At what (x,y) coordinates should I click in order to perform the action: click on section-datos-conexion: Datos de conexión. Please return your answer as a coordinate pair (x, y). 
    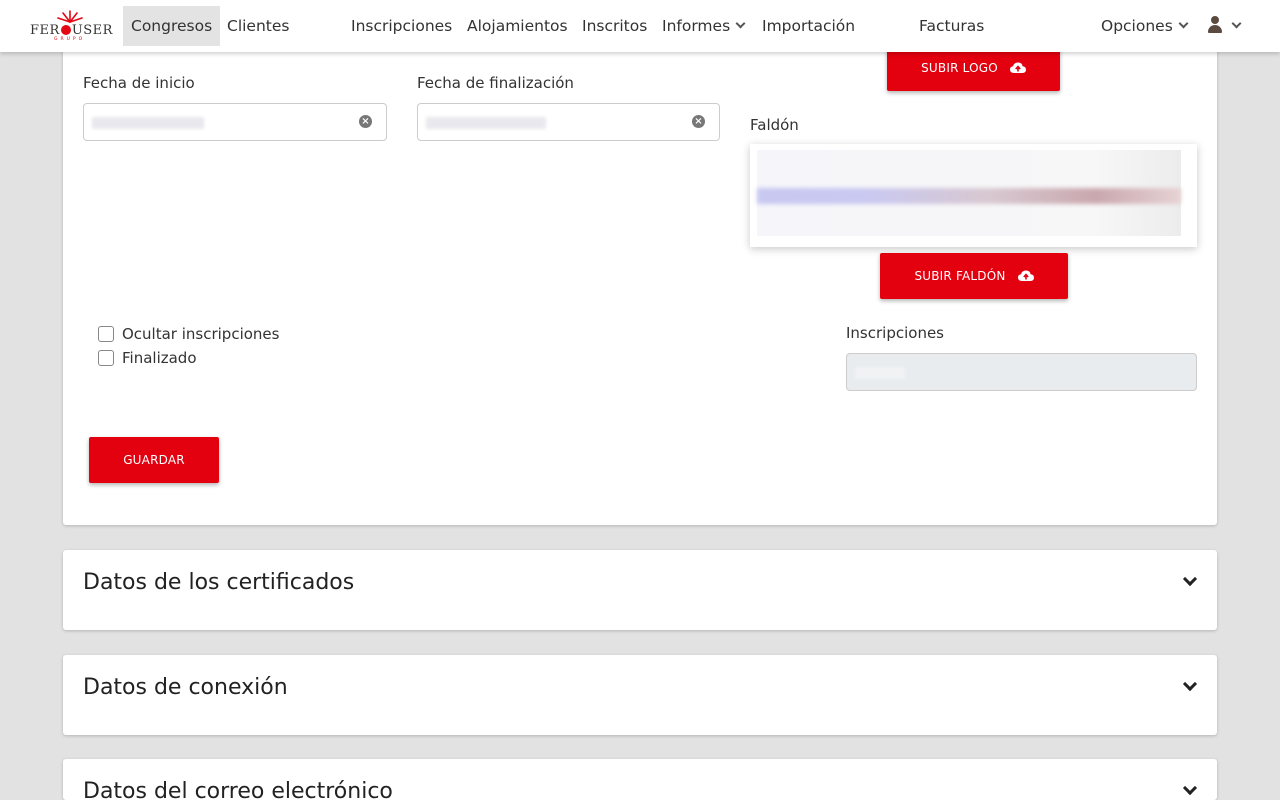
    Looking at the image, I should click on (640, 695).